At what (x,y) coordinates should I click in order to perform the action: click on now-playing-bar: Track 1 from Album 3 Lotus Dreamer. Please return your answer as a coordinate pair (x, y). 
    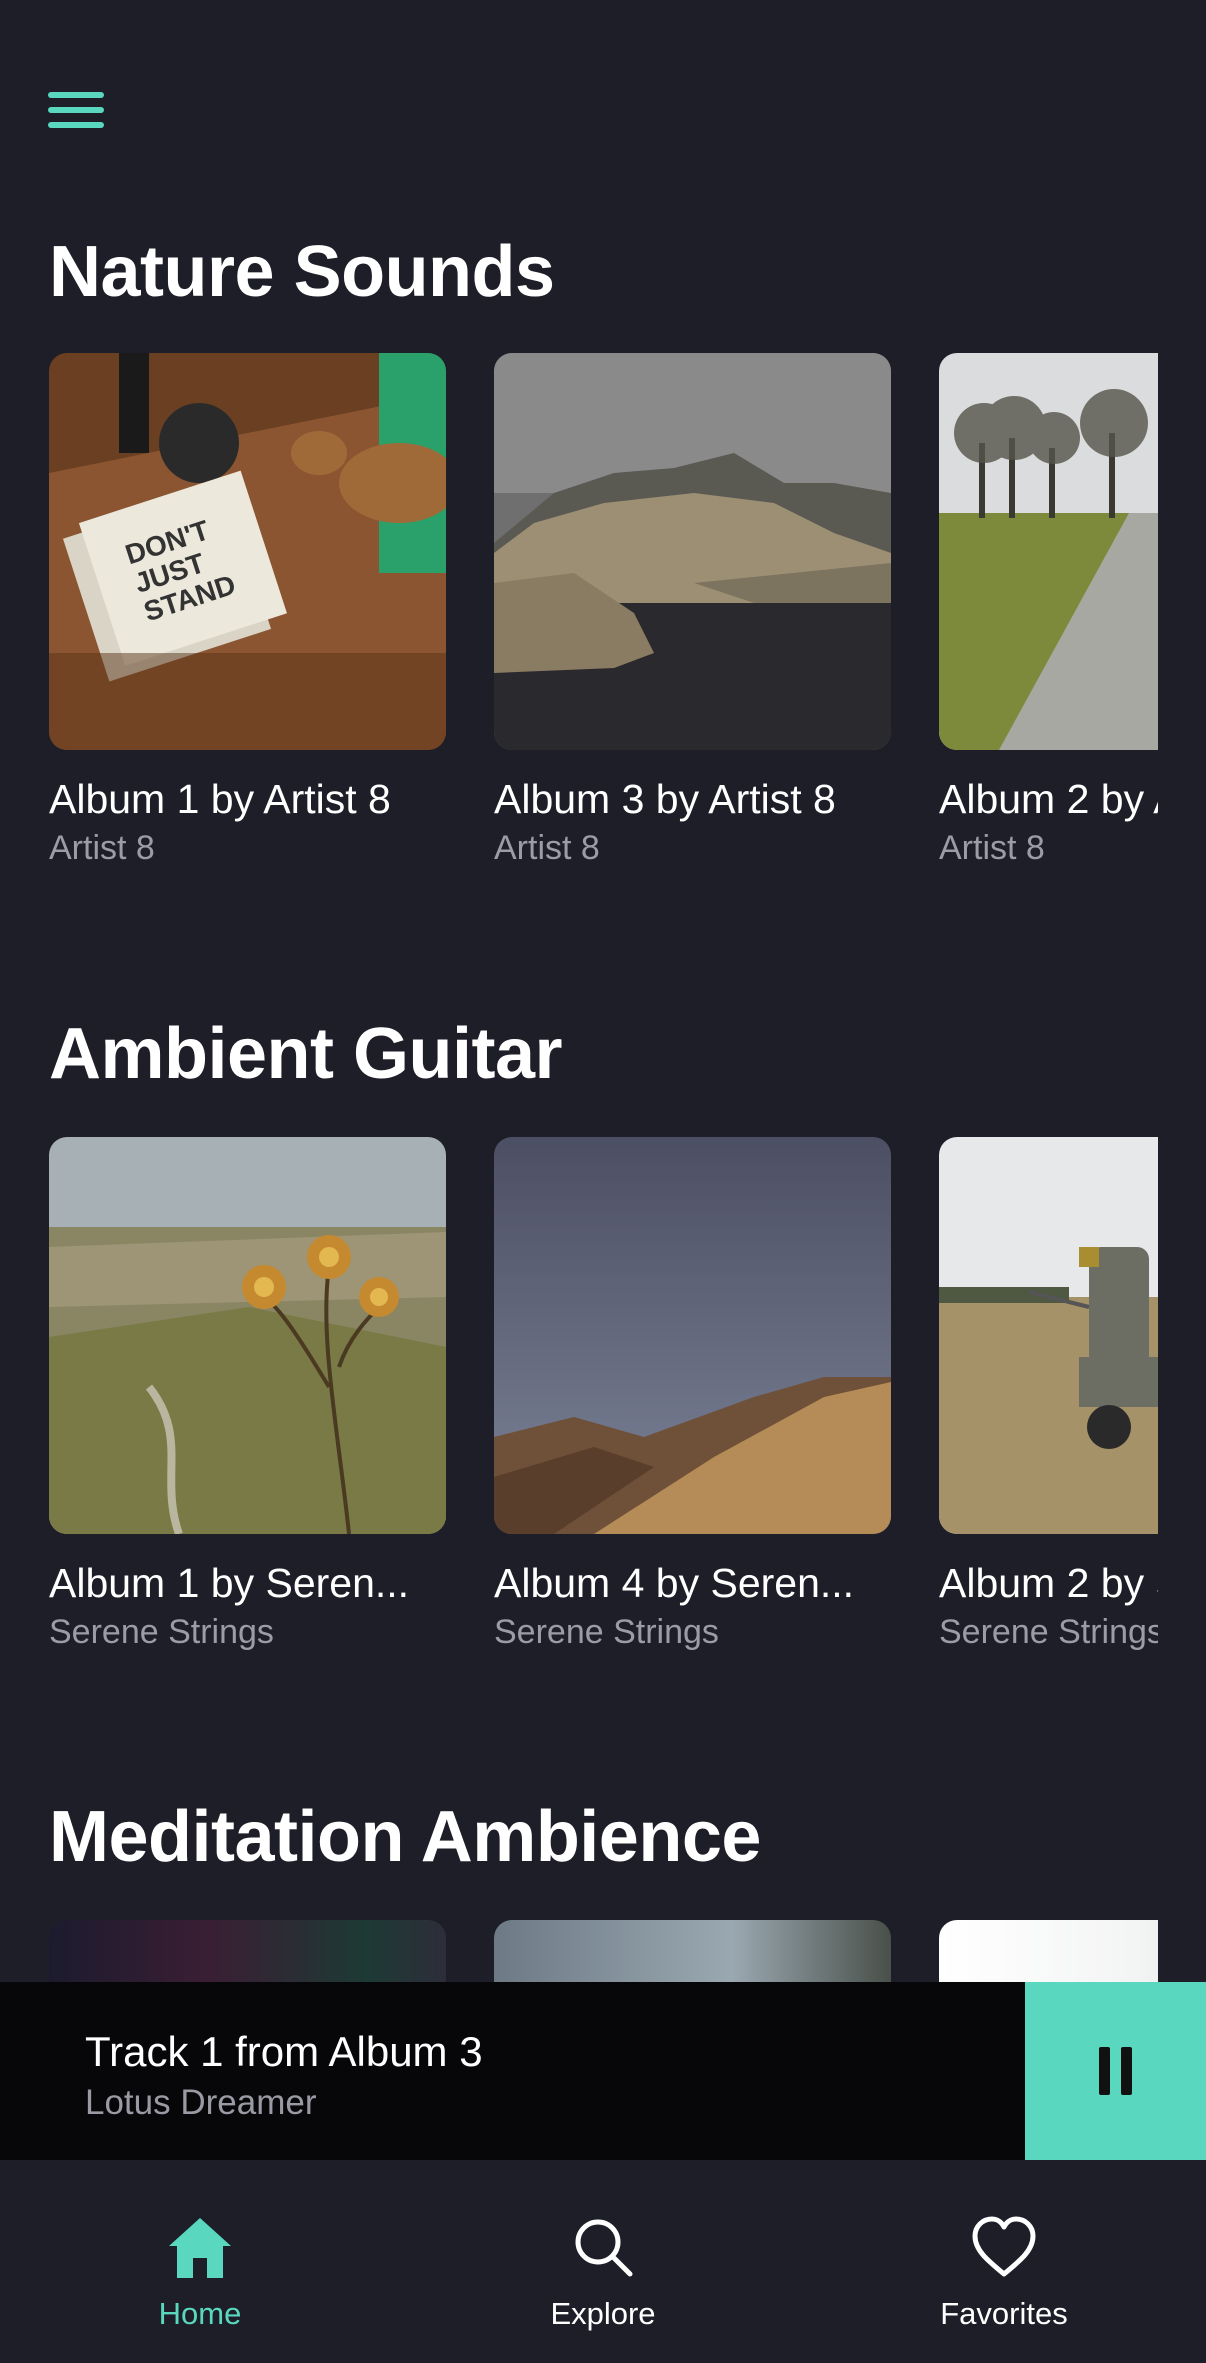
    Looking at the image, I should click on (603, 2071).